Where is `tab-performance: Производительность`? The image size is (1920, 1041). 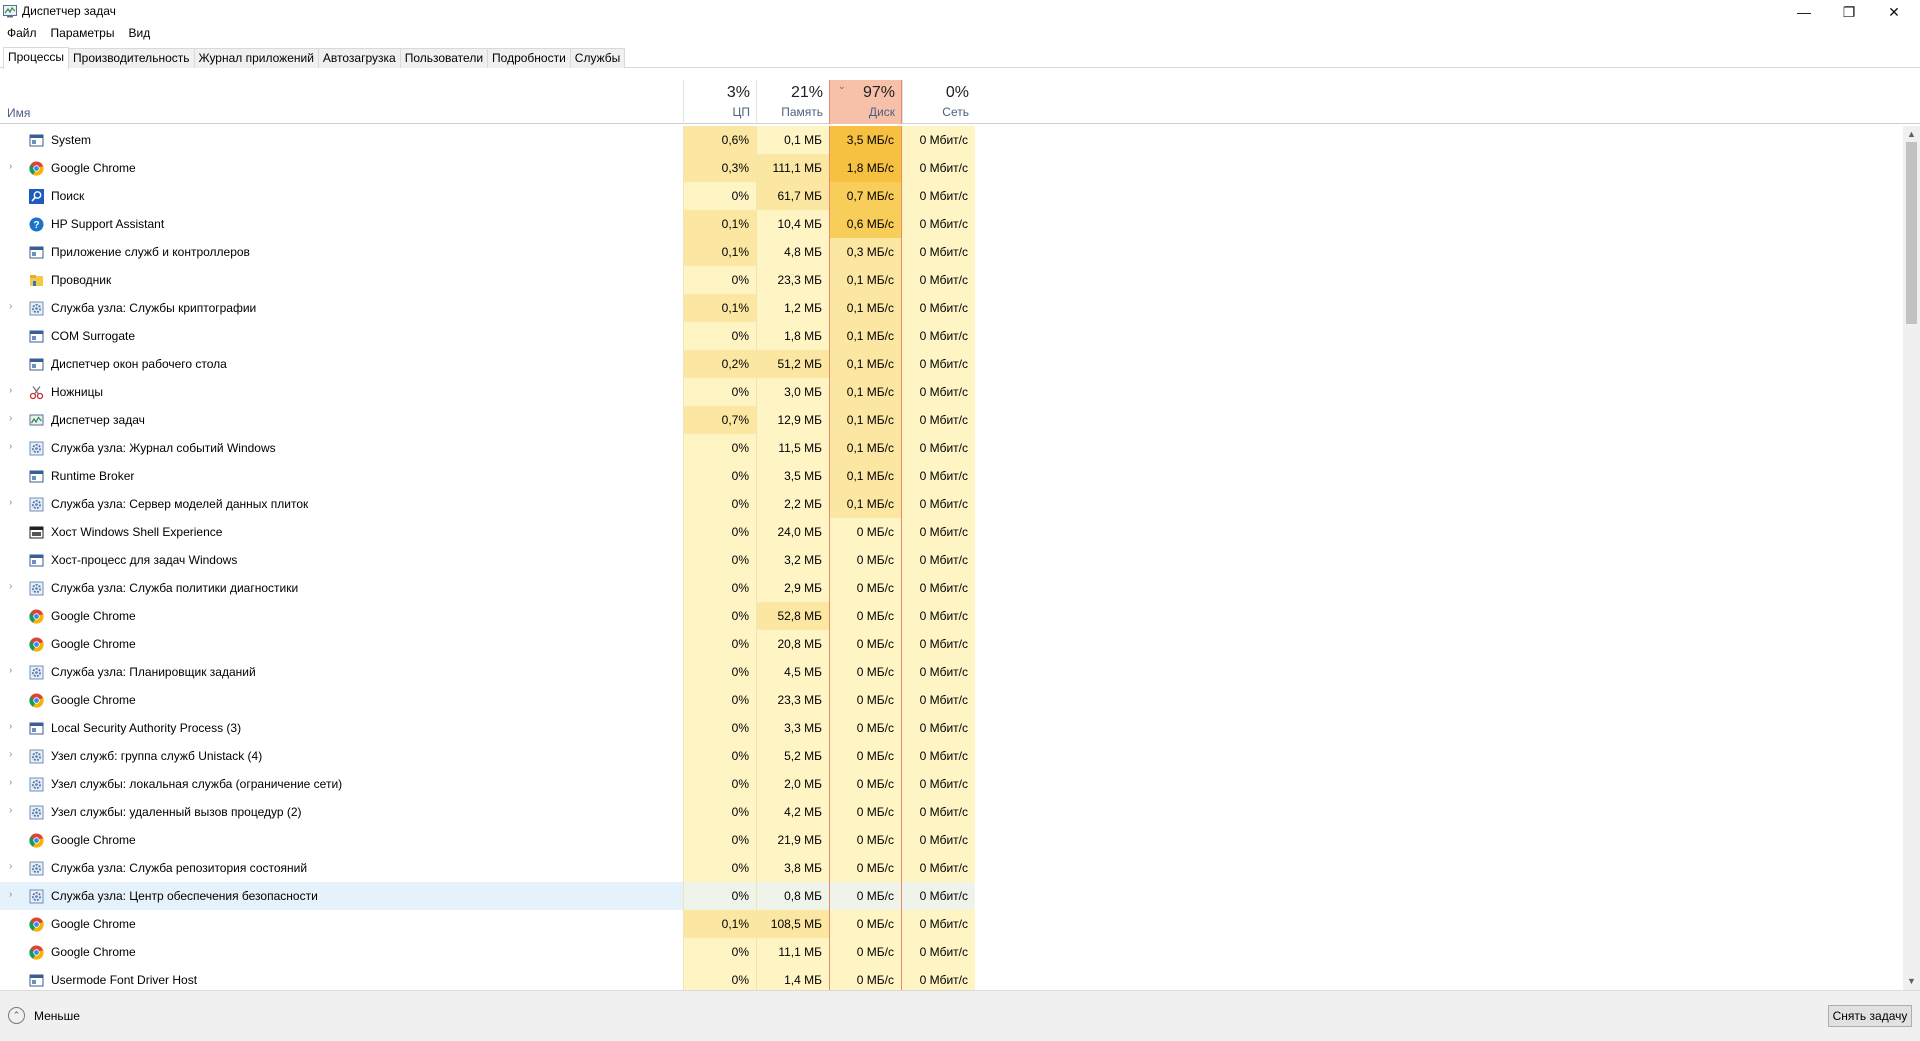
tab-performance: Производительность is located at coordinates (131, 58).